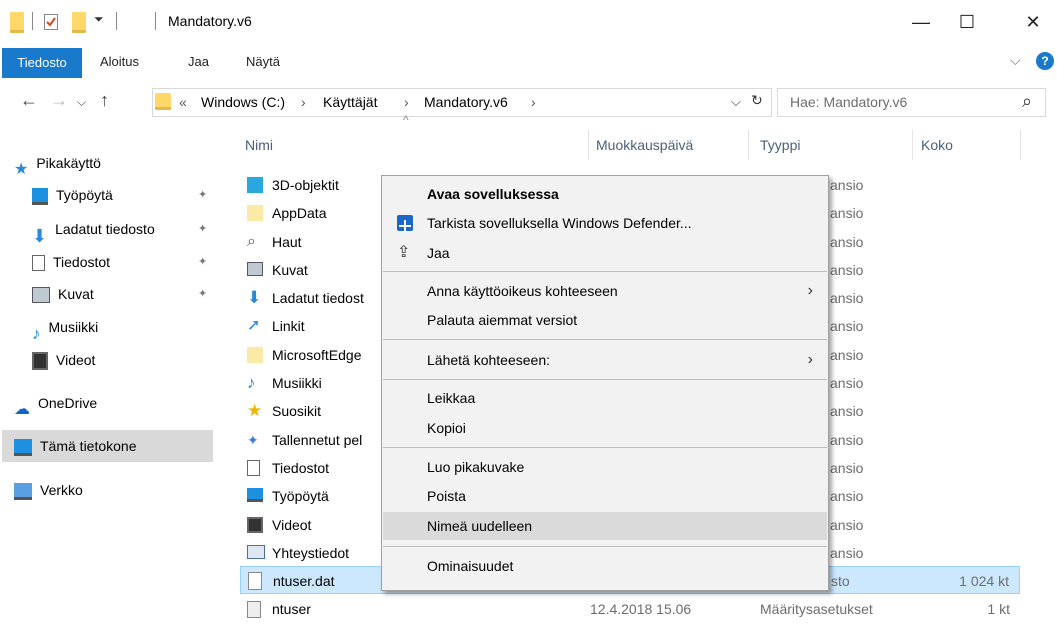  I want to click on sidebar-item-downloads: ⬇ Ladatut tiedosto, so click(93, 231).